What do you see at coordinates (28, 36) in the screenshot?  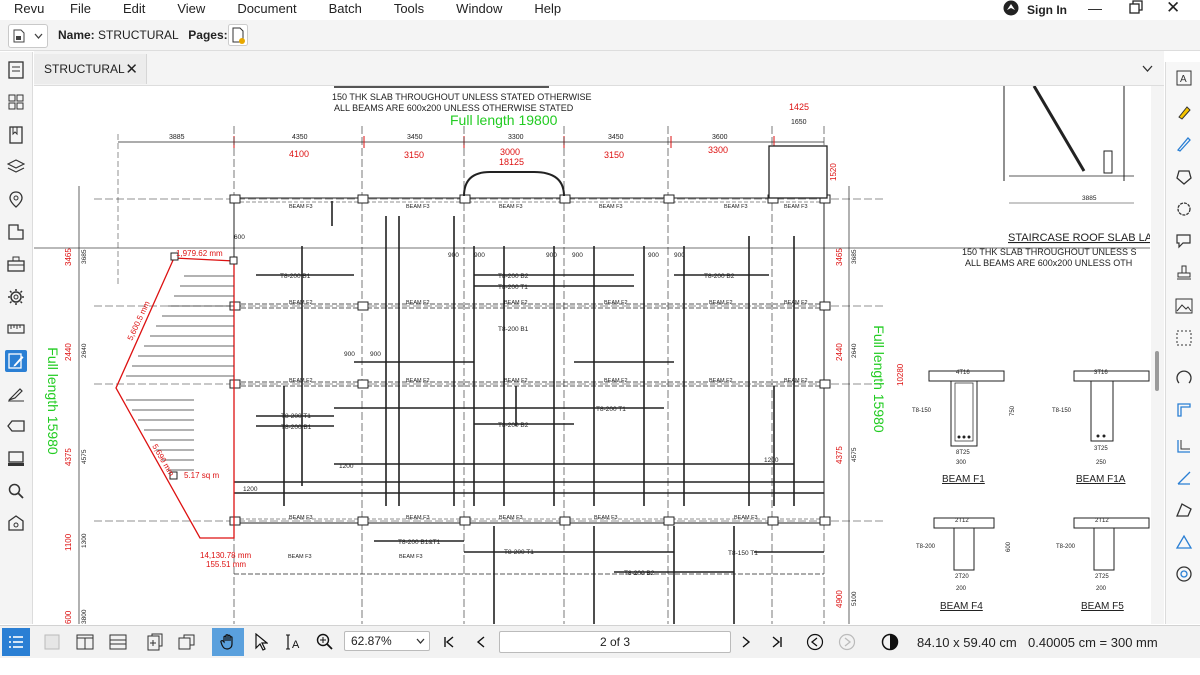 I see `document-dropdown` at bounding box center [28, 36].